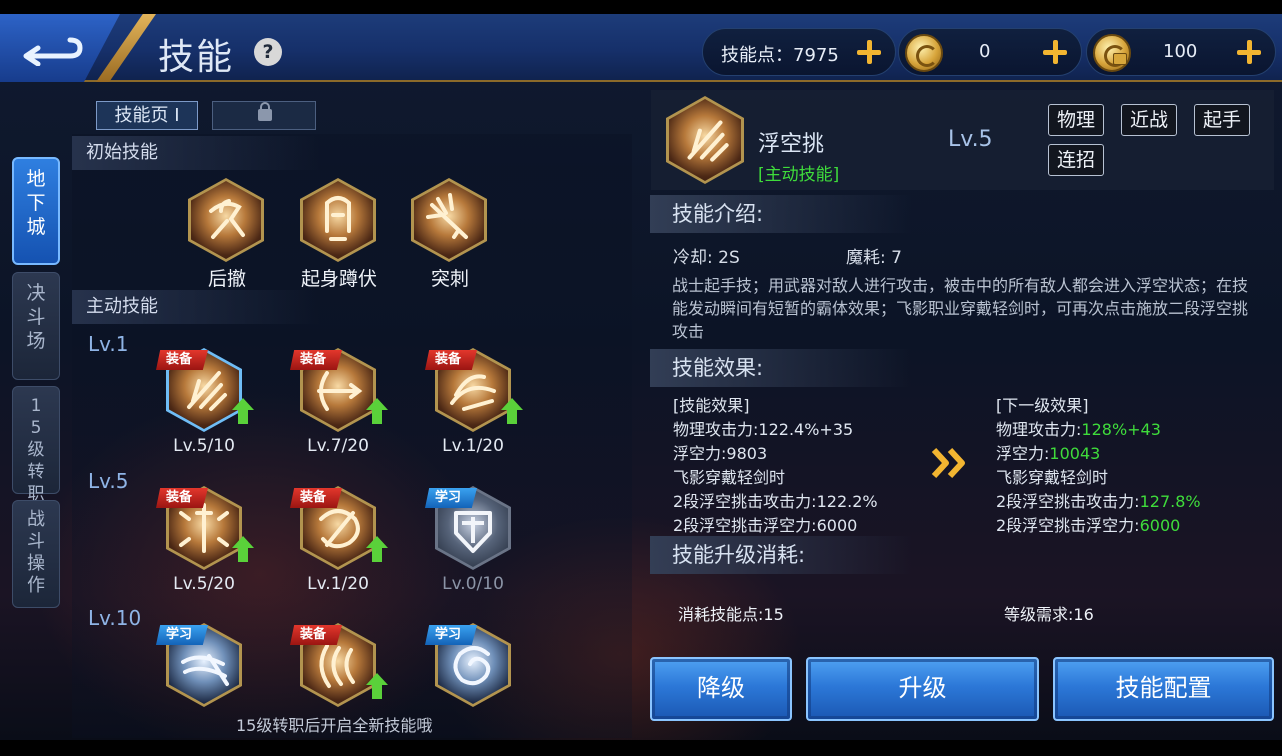 The image size is (1282, 756). I want to click on tab-job-change-label: 15级转职, so click(36, 450).